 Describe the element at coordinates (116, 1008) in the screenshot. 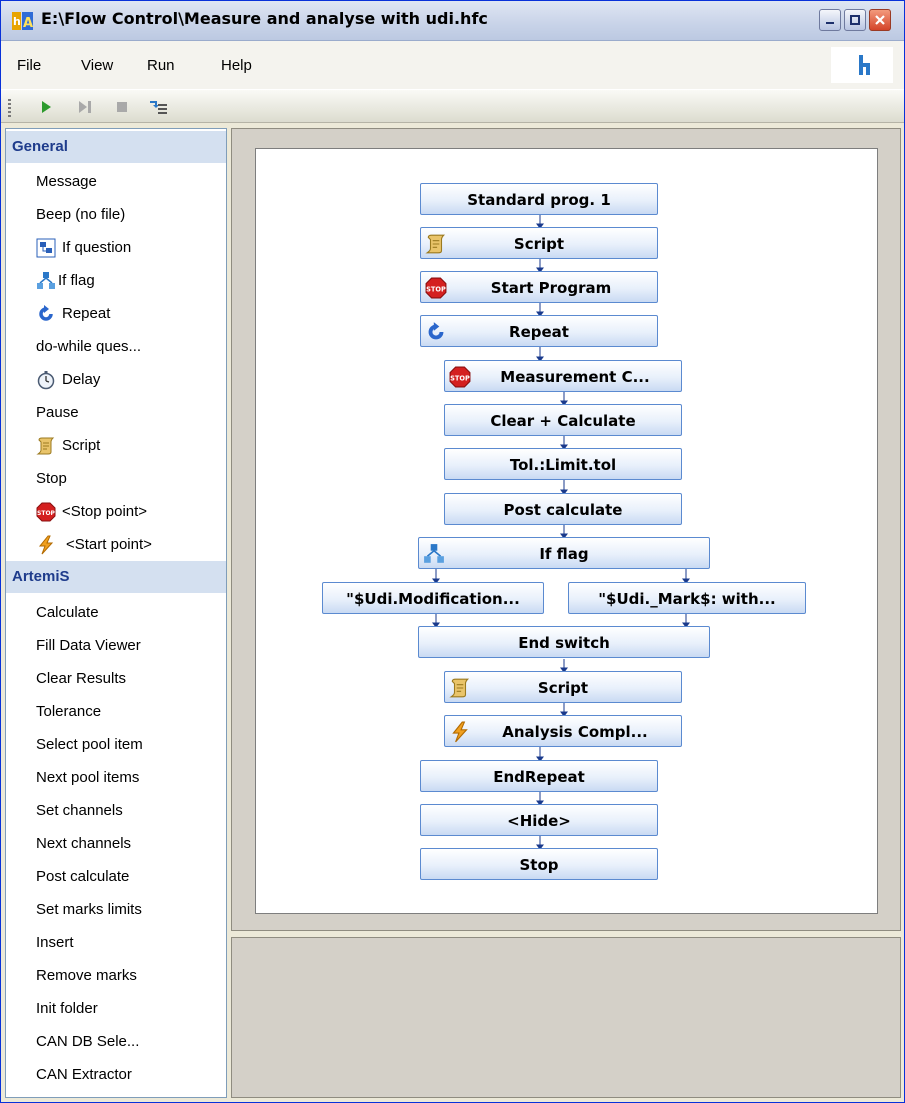

I see `toolbox-item-init-folder: Init folder` at that location.